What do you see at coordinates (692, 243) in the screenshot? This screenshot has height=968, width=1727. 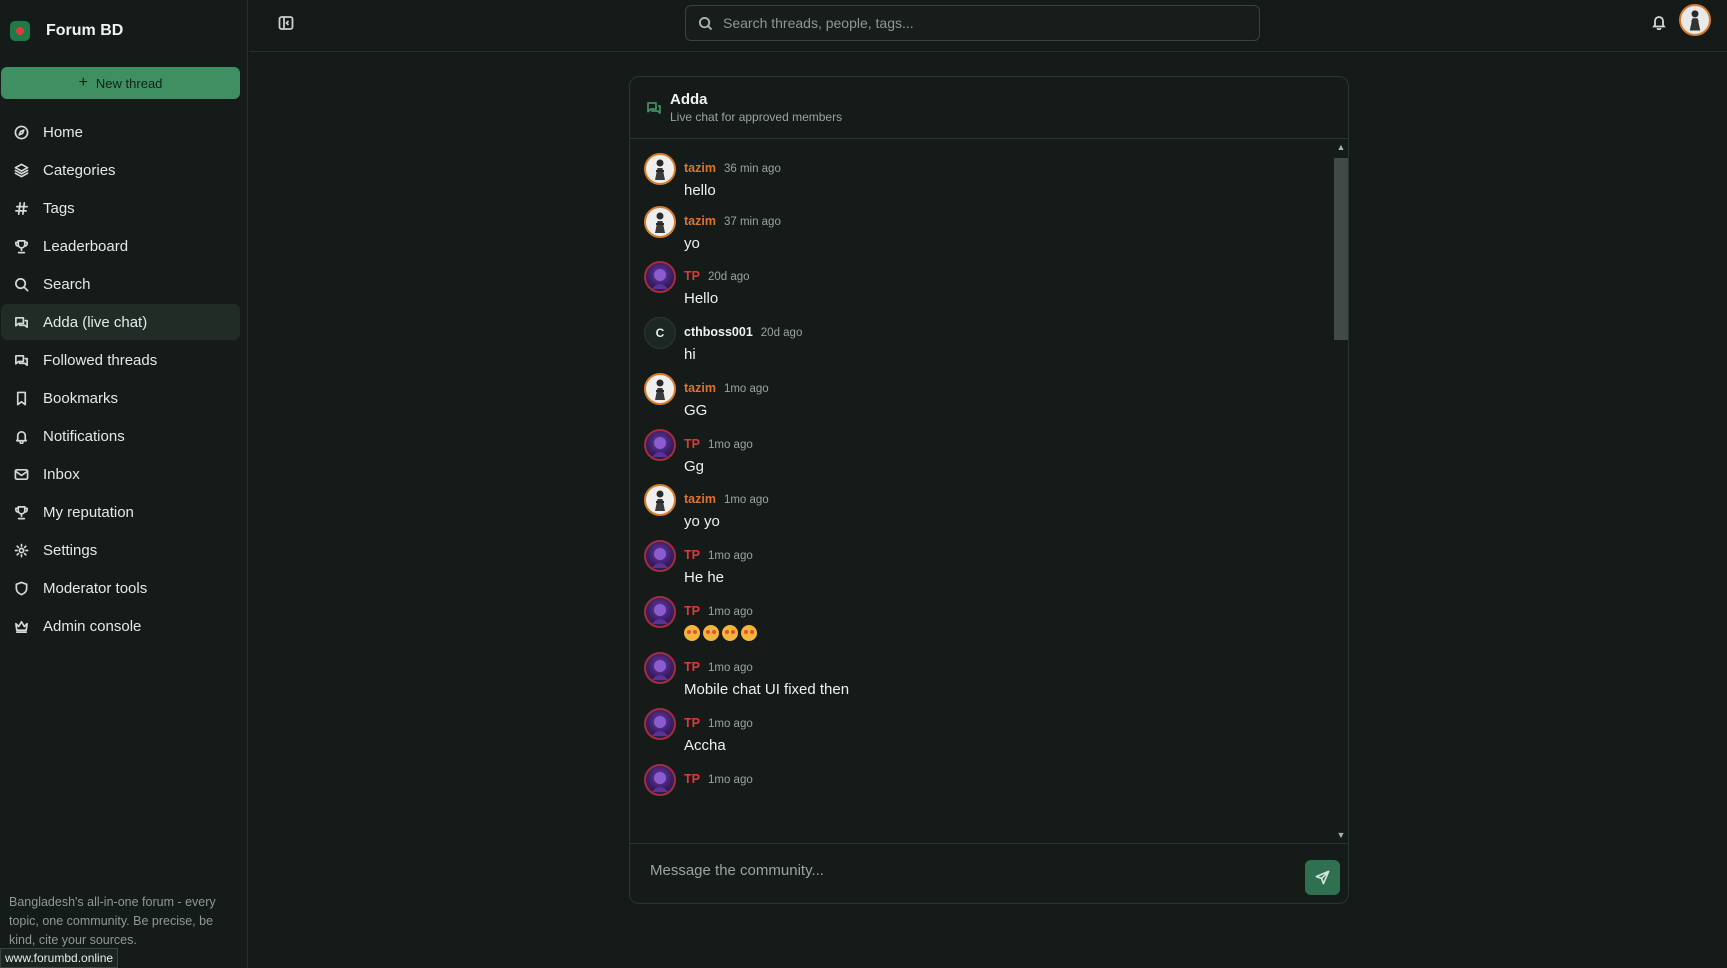 I see `message-text: yo` at bounding box center [692, 243].